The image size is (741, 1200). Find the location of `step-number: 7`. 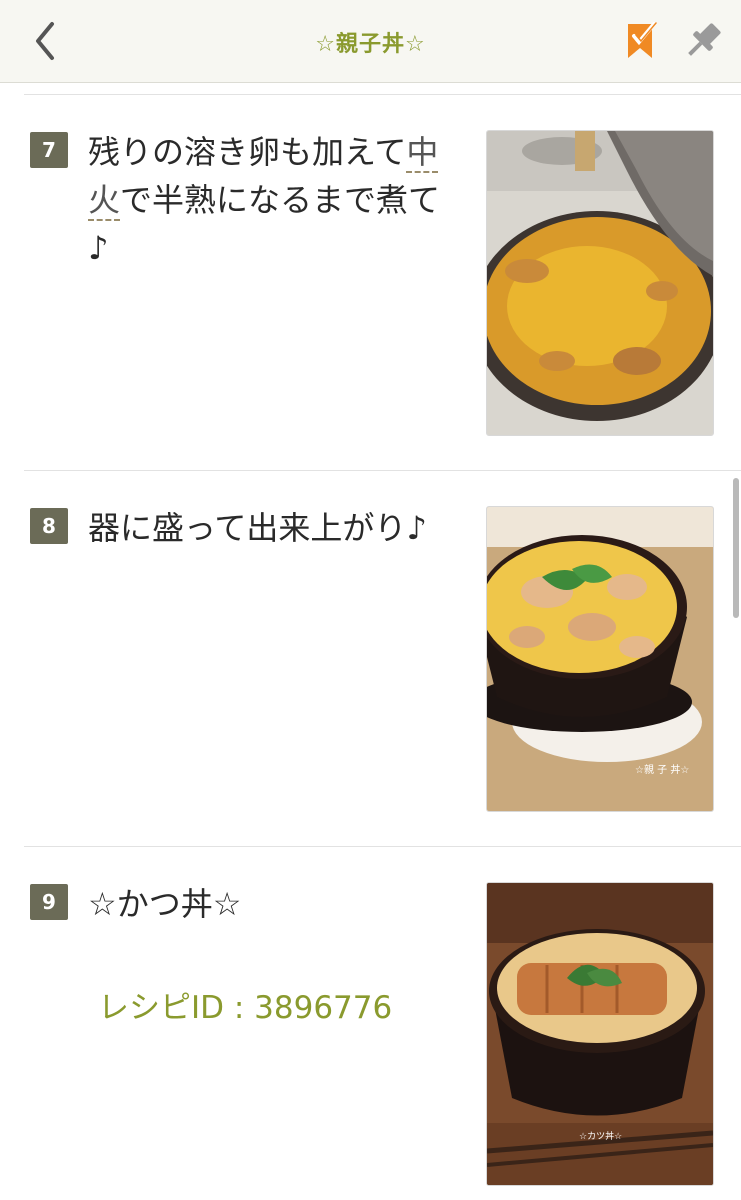

step-number: 7 is located at coordinates (49, 150).